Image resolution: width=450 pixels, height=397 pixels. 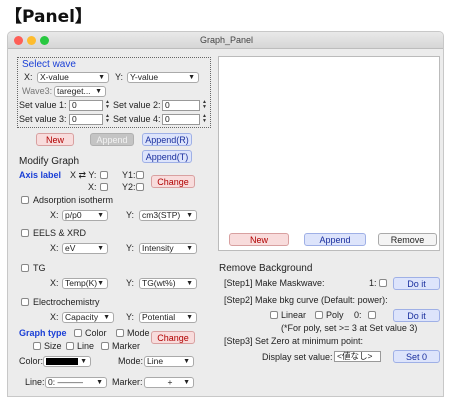 I want to click on x-wave-select: X-value ▼, so click(x=73, y=77).